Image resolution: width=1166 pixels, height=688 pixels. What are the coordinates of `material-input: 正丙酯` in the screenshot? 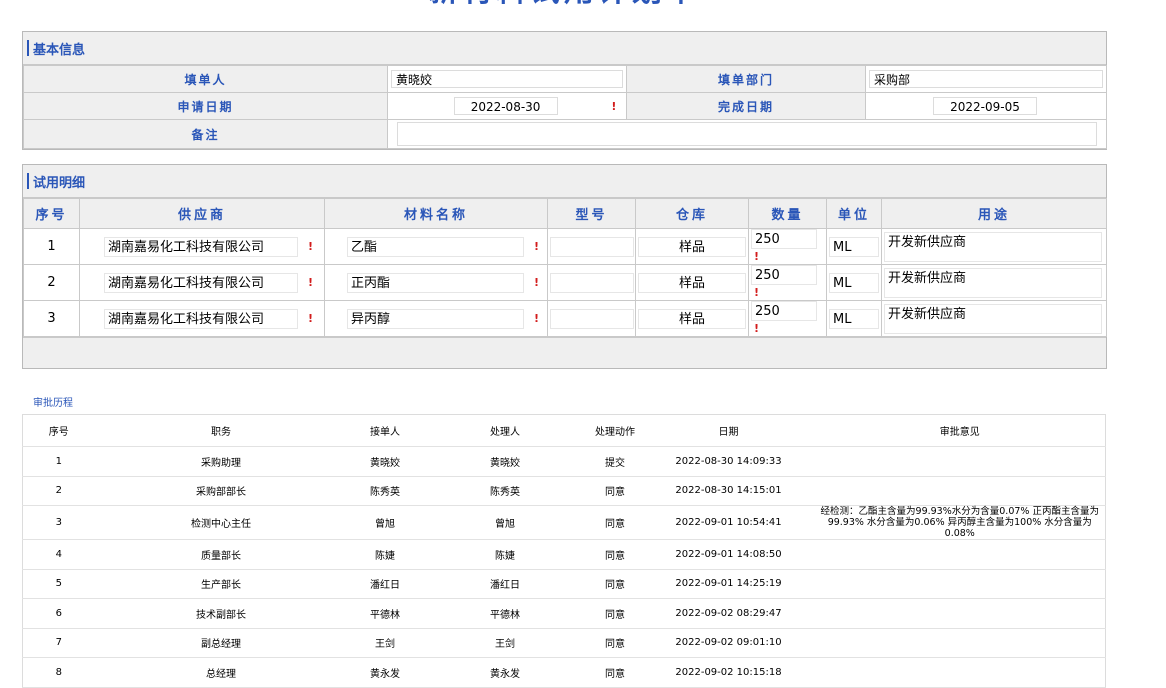 It's located at (435, 282).